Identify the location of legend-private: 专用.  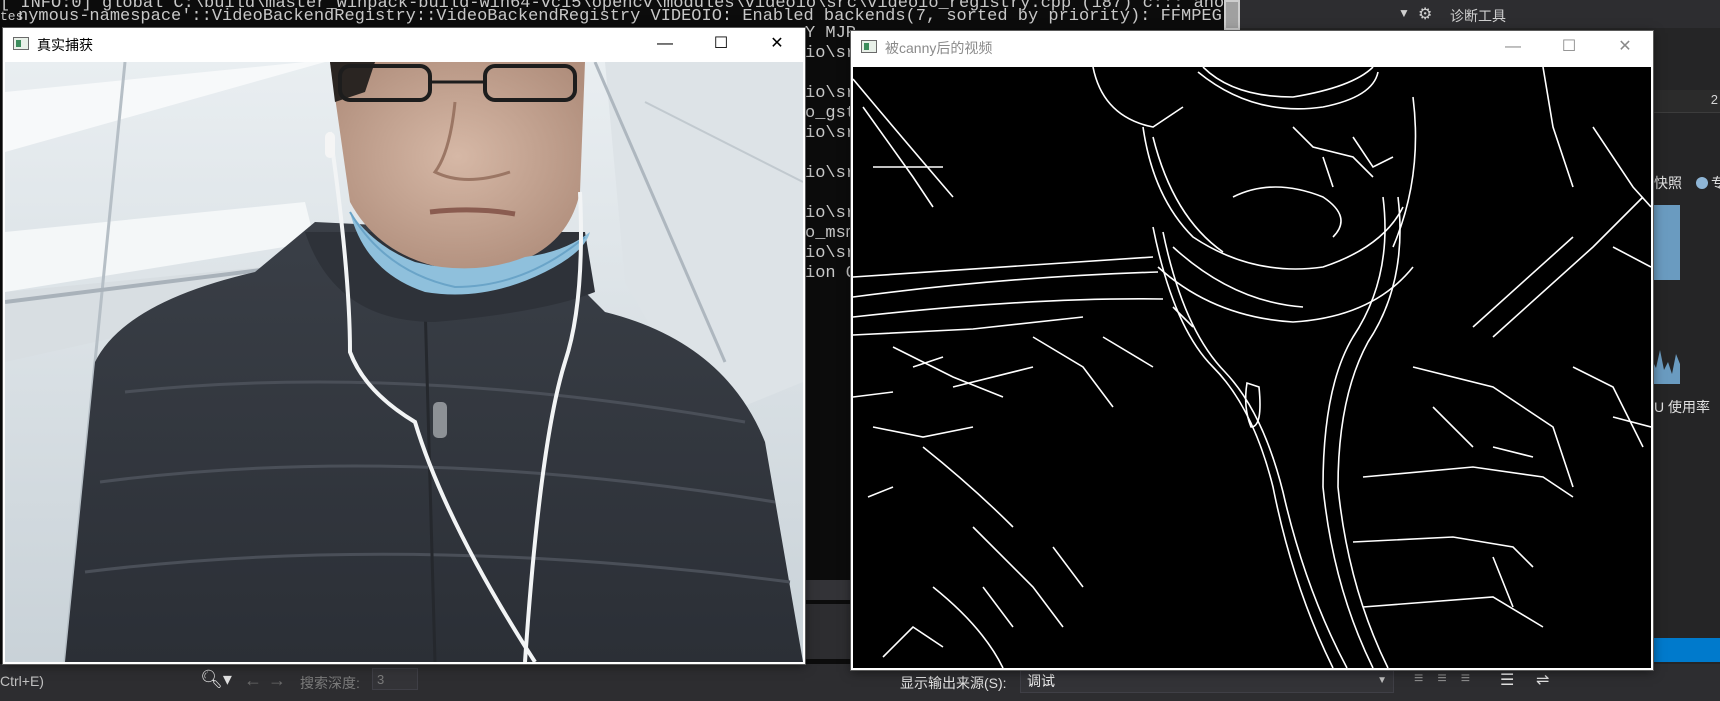
(1715, 183).